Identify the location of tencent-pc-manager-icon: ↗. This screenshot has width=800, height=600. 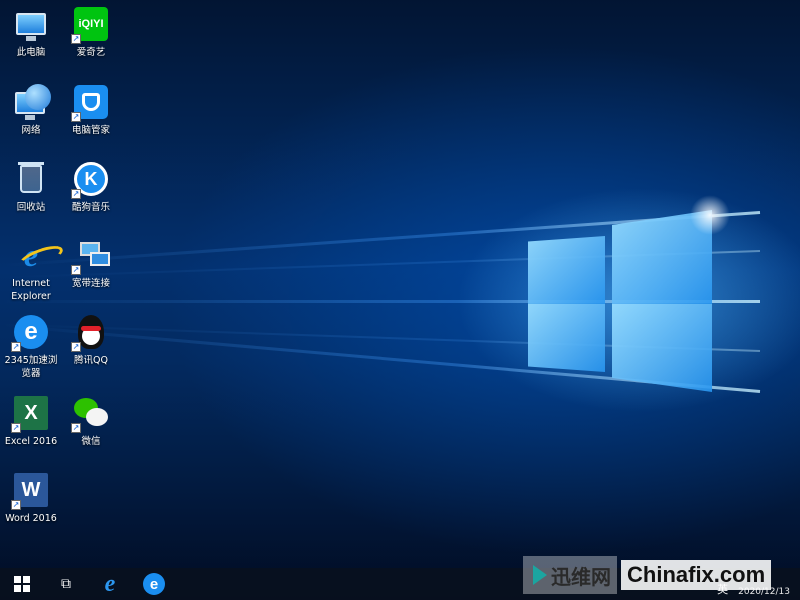
(90, 103).